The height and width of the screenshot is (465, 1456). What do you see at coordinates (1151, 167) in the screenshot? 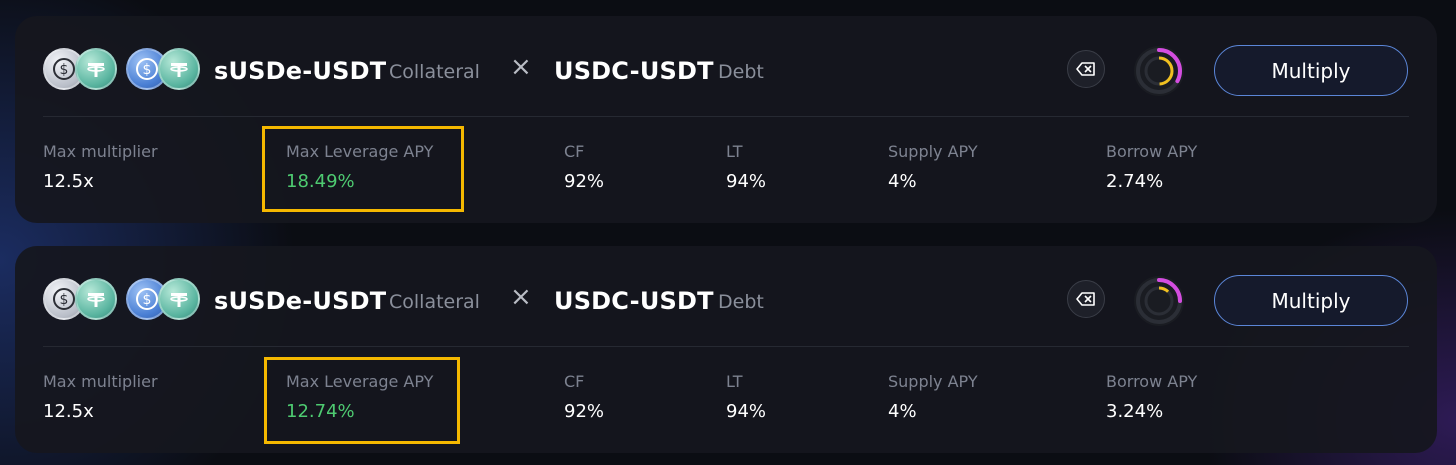
I see `stat-borrow-apy: Borrow APY 2.74%` at bounding box center [1151, 167].